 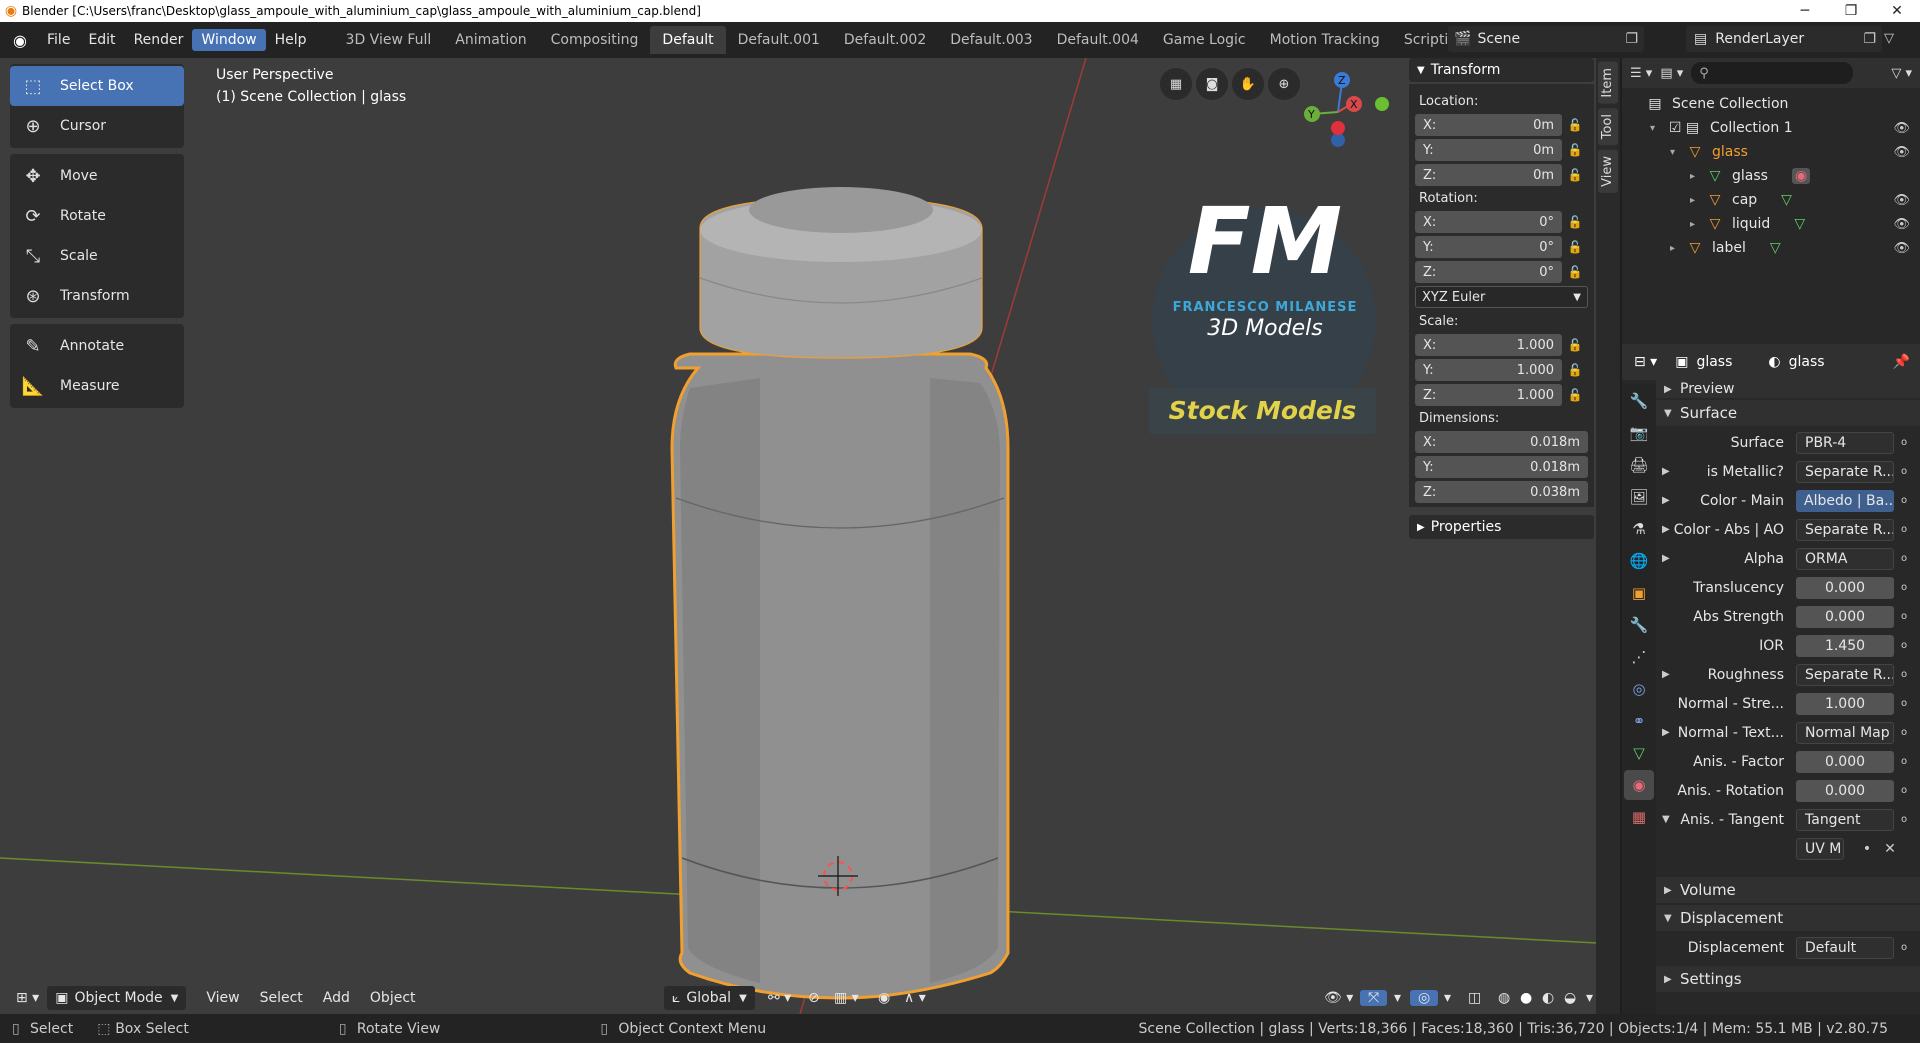 I want to click on scene-tab-icon: ⚗, so click(x=1639, y=529).